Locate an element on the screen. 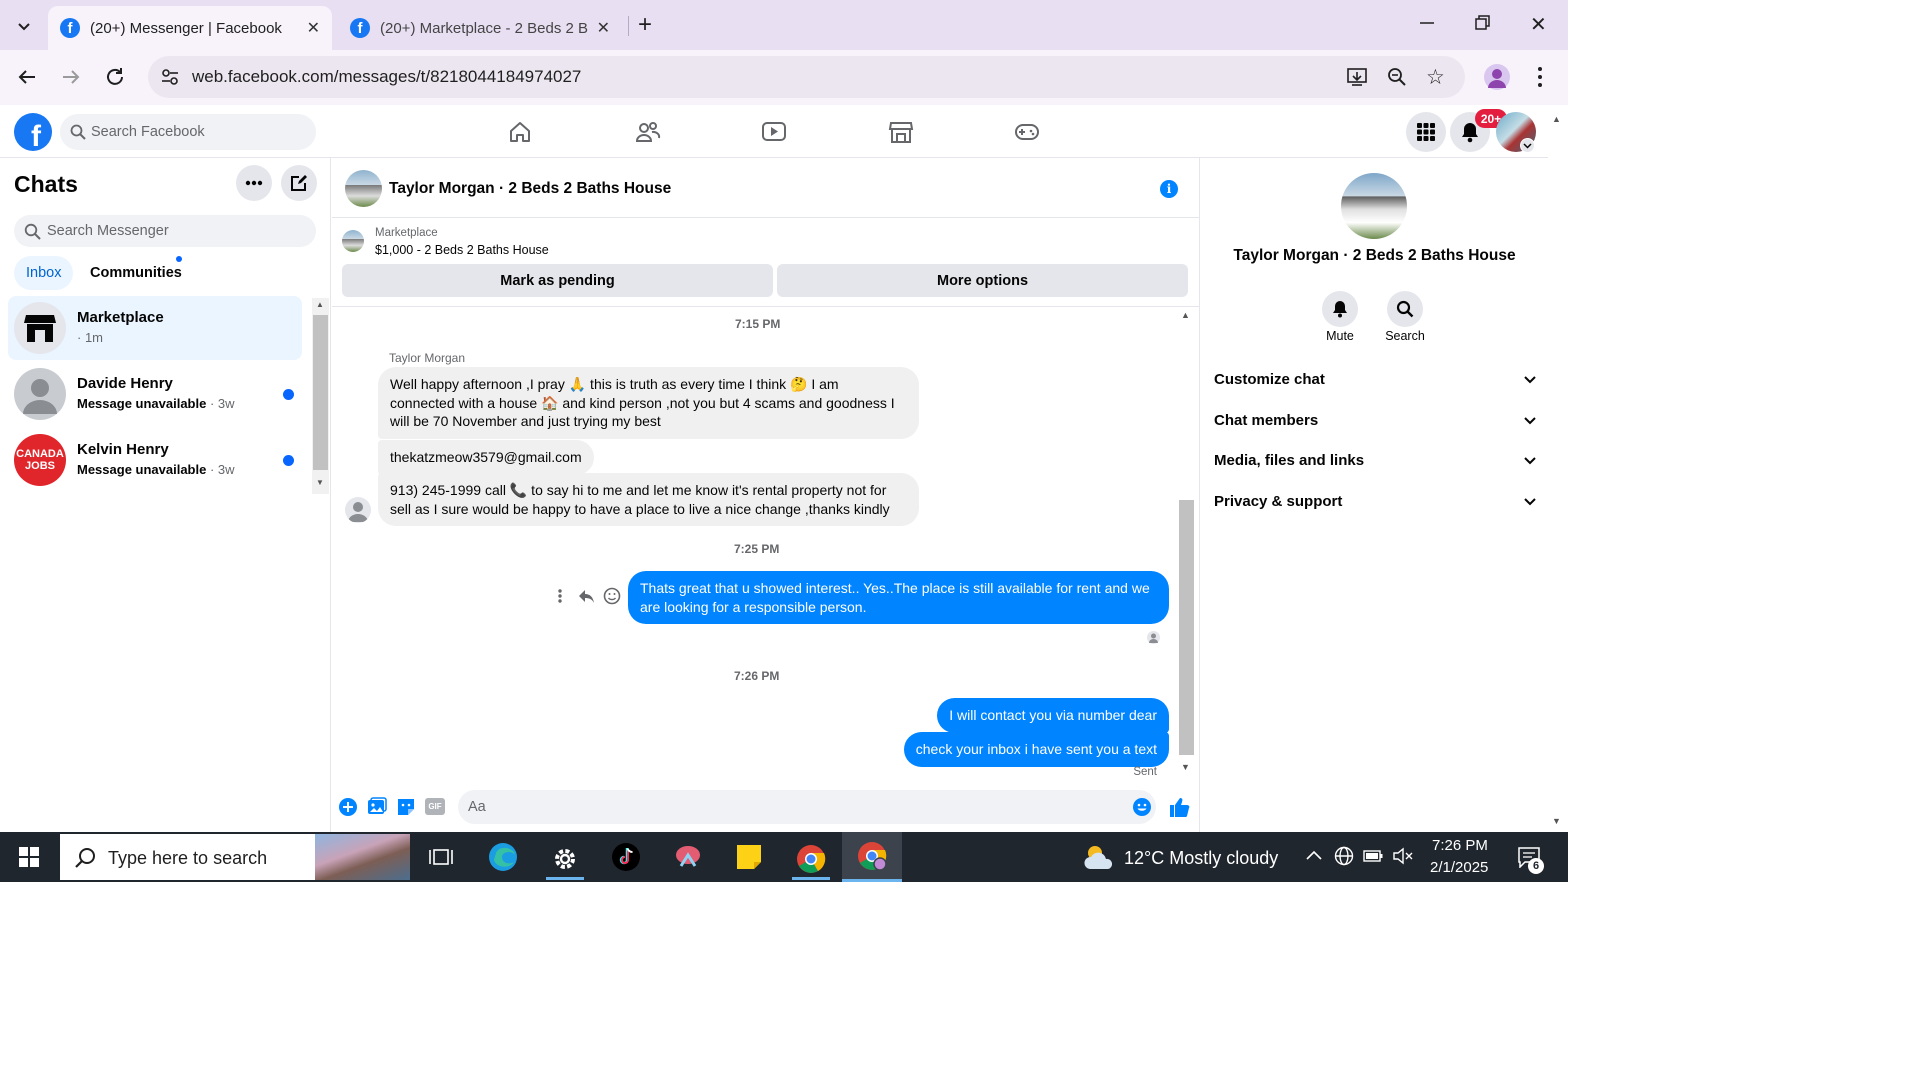  home-icon is located at coordinates (520, 132).